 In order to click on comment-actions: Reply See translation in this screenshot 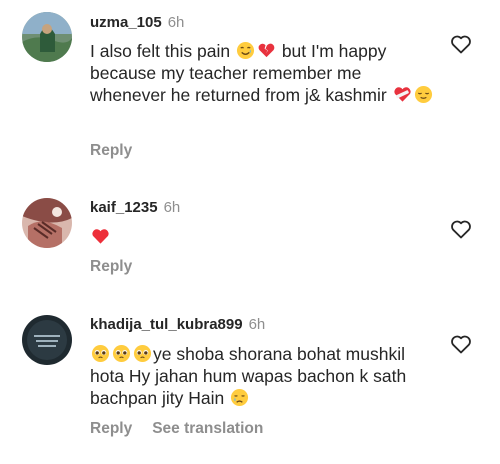, I will do `click(176, 429)`.